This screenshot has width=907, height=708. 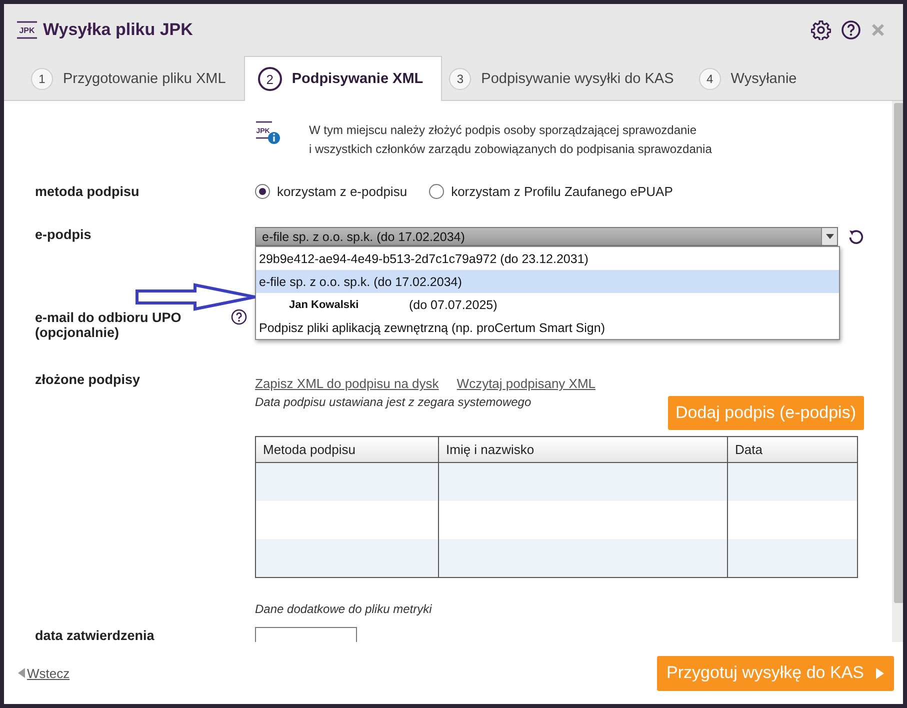 What do you see at coordinates (108, 325) in the screenshot?
I see `field-label: e-mail do odbioru UPO (opcjonalnie)` at bounding box center [108, 325].